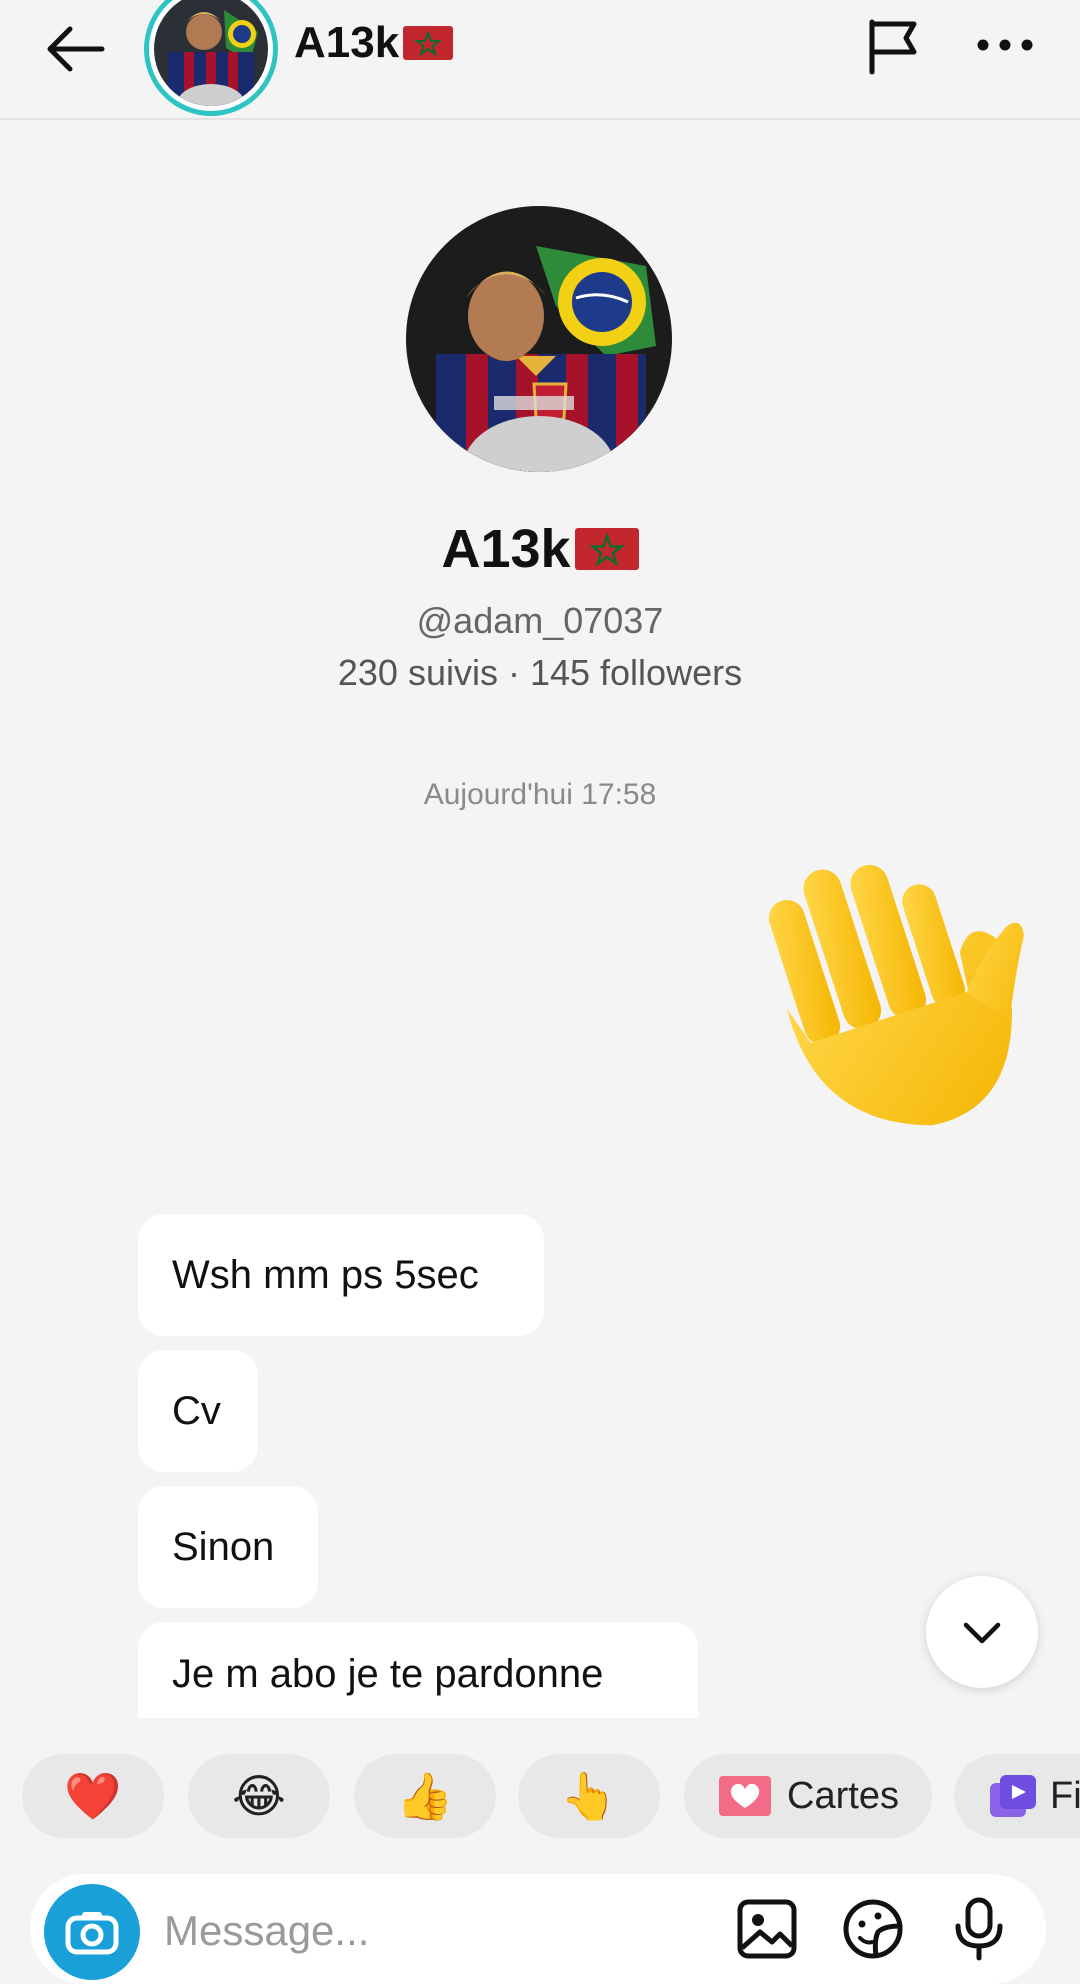 This screenshot has width=1080, height=1984. I want to click on message-bubble: Cv, so click(198, 1411).